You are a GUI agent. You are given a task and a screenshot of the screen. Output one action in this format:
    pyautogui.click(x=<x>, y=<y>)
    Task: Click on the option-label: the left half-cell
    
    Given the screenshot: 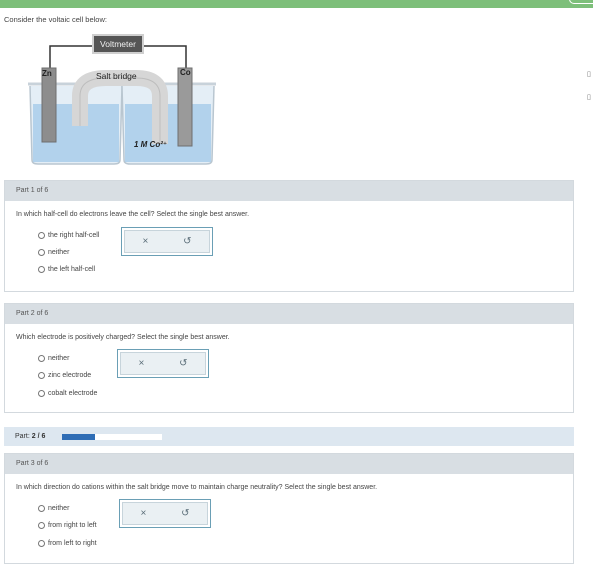 What is the action you would take?
    pyautogui.click(x=72, y=269)
    